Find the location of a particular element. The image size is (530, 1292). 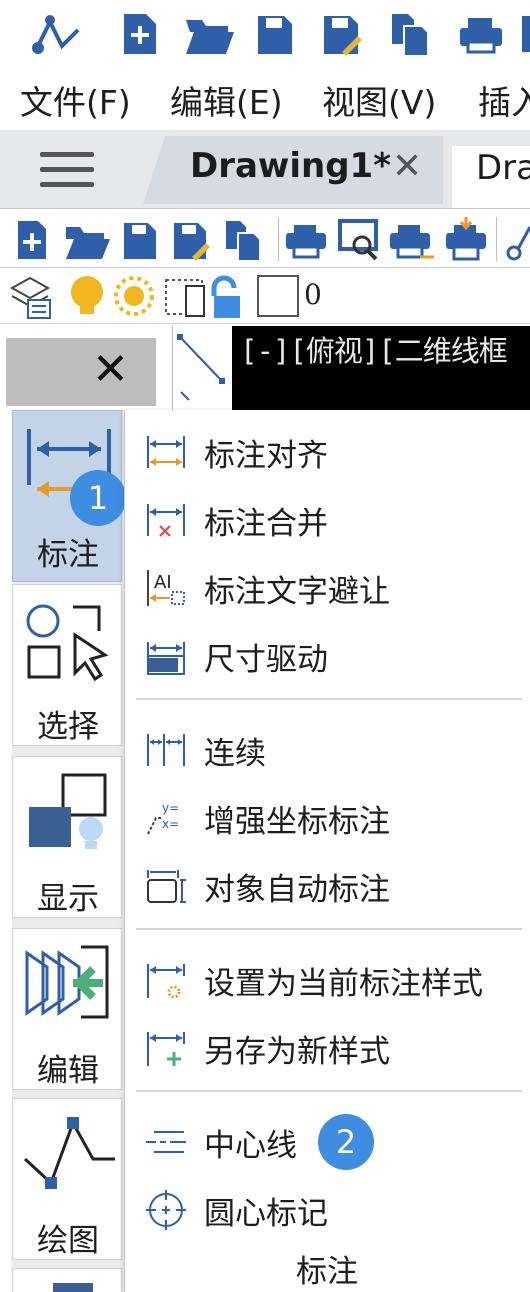

menu-dim-drive: 尺寸驱动 is located at coordinates (327, 654).